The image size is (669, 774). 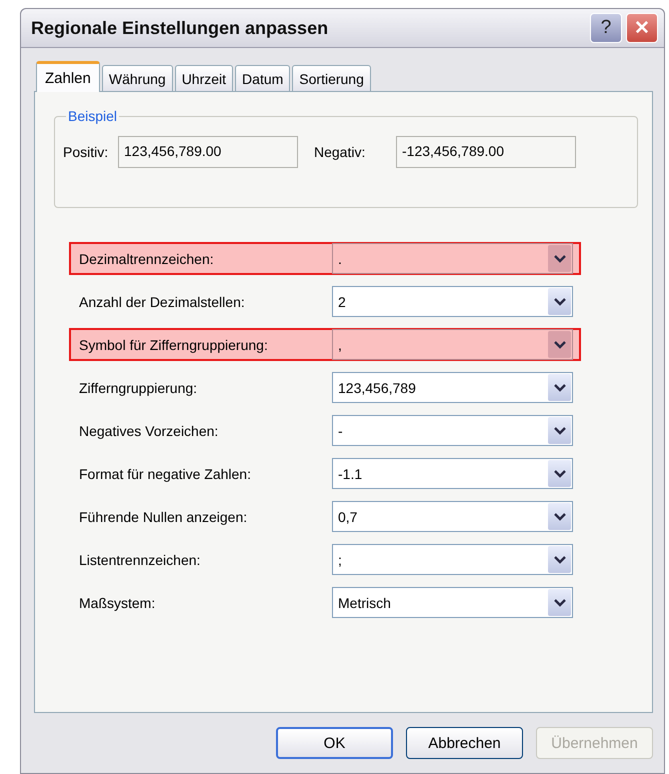 I want to click on help-button: ?, so click(x=606, y=28).